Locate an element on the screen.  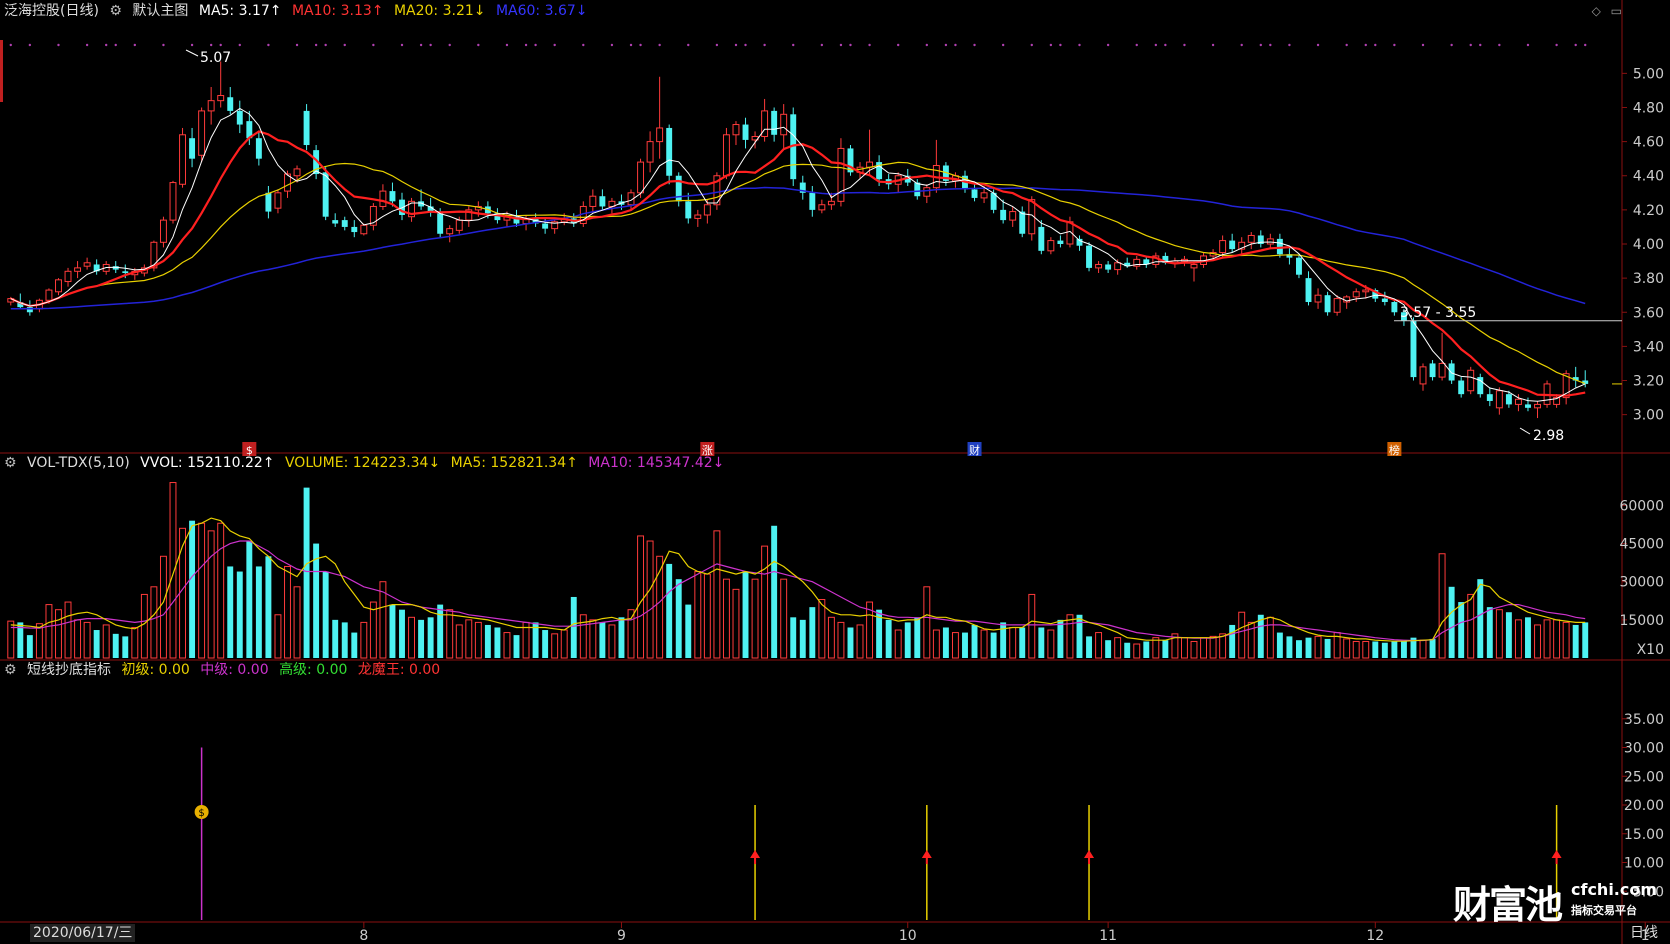
money-bag-symbol: $ is located at coordinates (201, 813).